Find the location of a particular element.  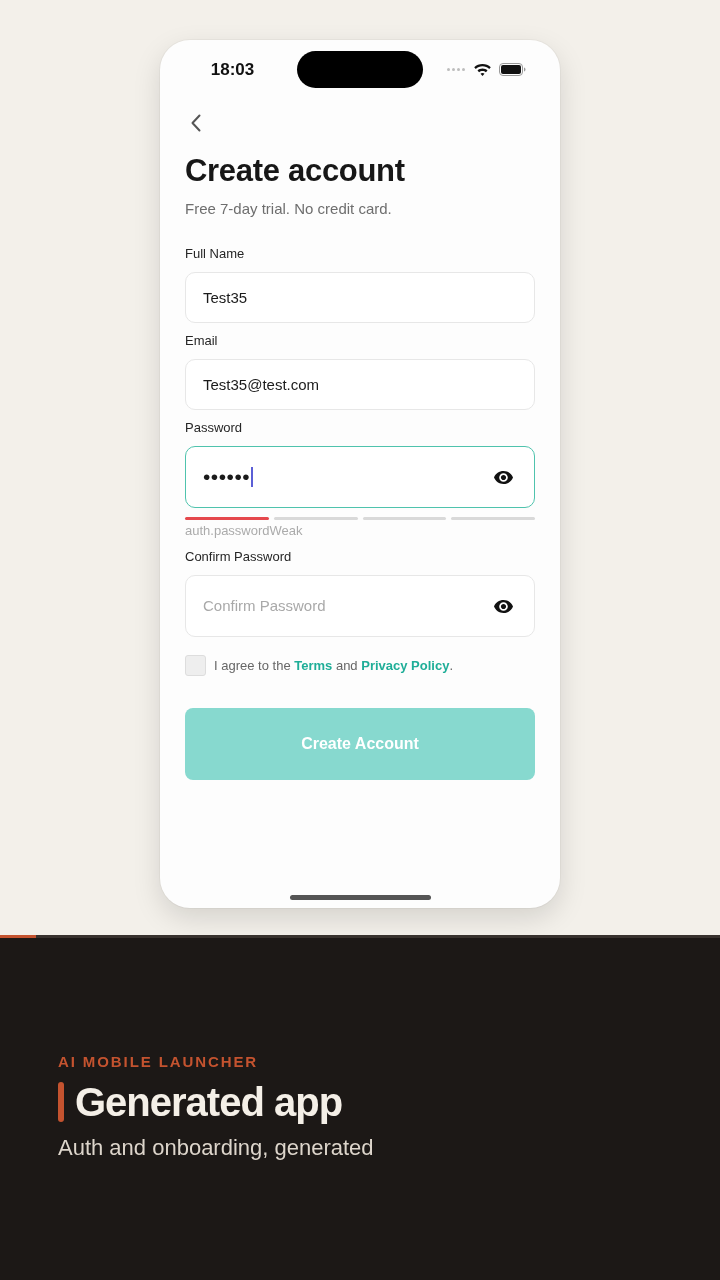

field-label: Full Name is located at coordinates (215, 254).